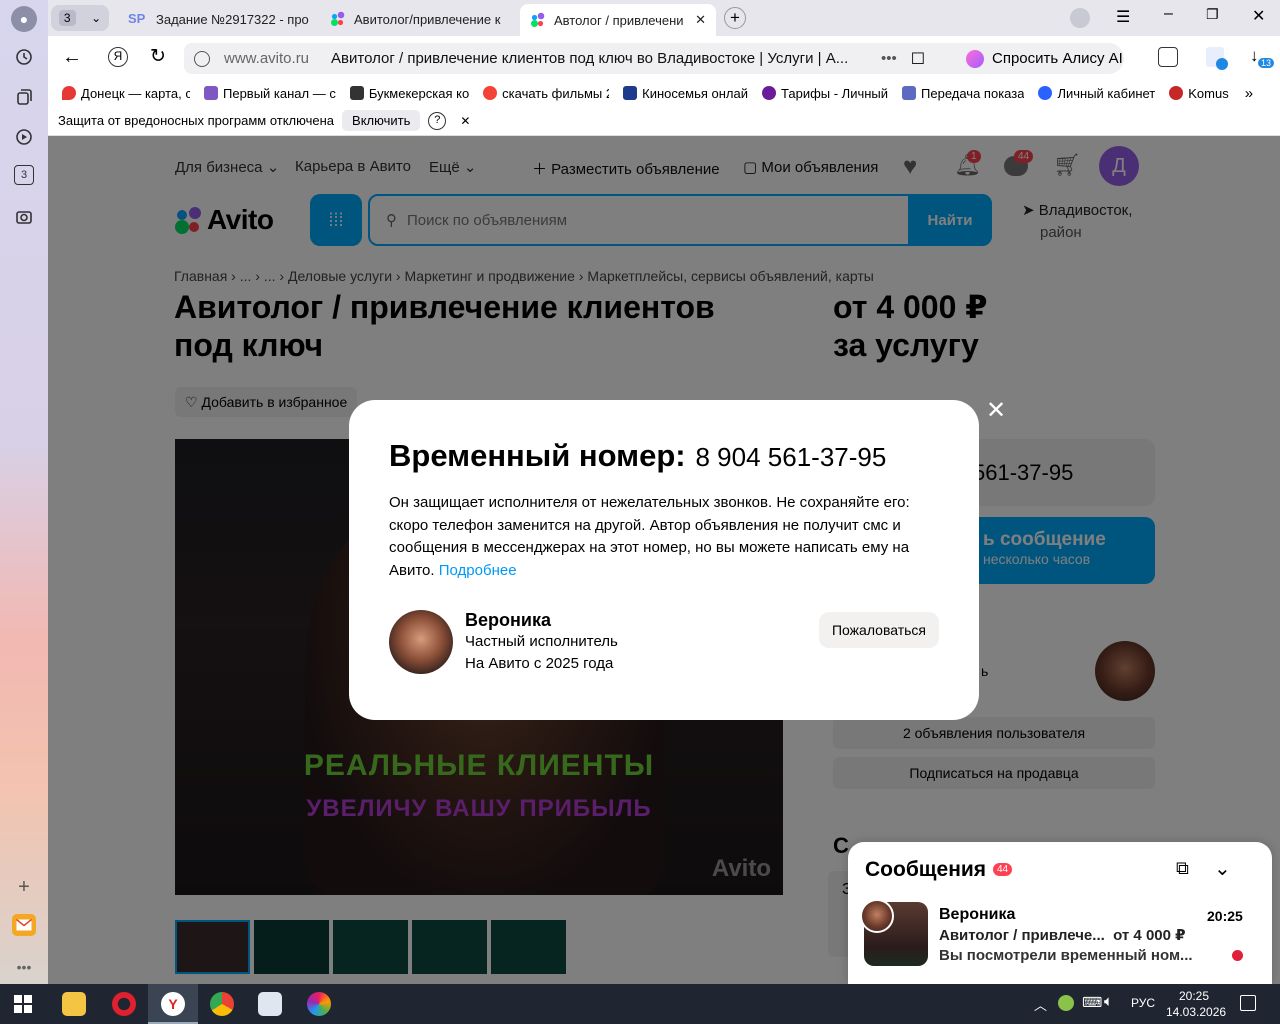 The width and height of the screenshot is (1280, 1024). What do you see at coordinates (825, 93) in the screenshot?
I see `bookmark-item: Тарифы - Личный` at bounding box center [825, 93].